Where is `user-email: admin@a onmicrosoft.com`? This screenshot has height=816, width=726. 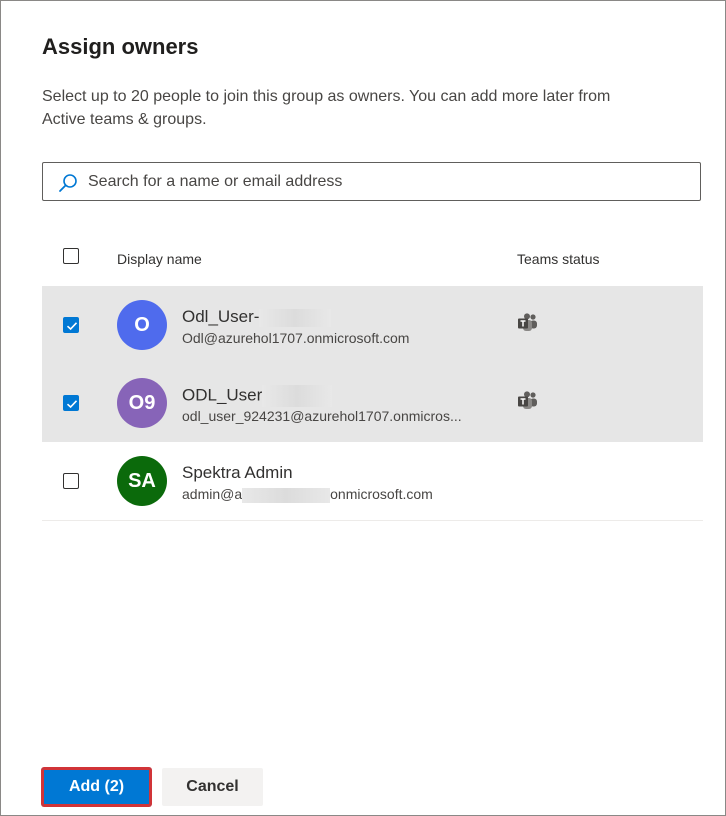 user-email: admin@a onmicrosoft.com is located at coordinates (307, 494).